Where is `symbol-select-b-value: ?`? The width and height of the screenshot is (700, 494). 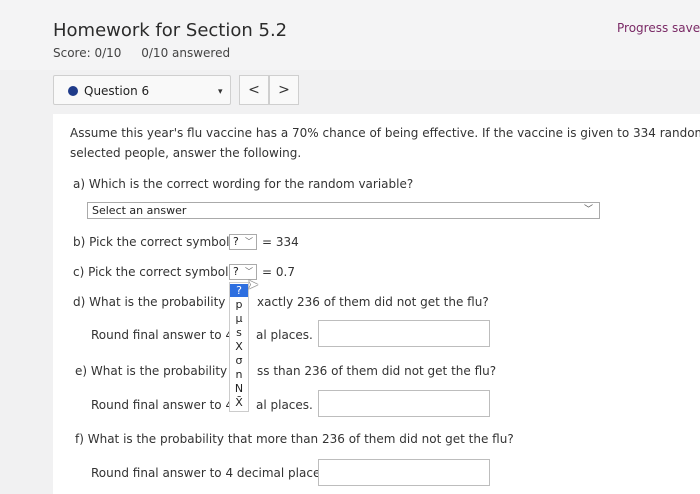 symbol-select-b-value: ? is located at coordinates (236, 241).